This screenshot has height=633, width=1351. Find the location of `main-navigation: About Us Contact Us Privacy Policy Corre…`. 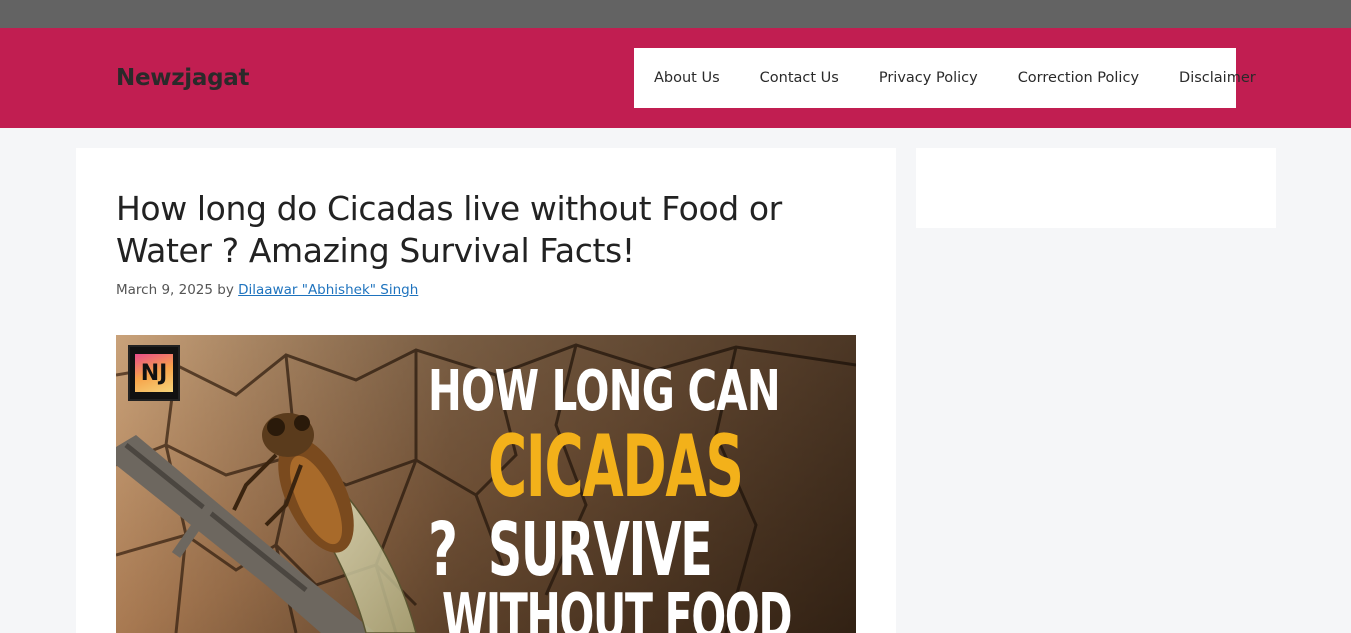

main-navigation: About Us Contact Us Privacy Policy Corre… is located at coordinates (945, 78).